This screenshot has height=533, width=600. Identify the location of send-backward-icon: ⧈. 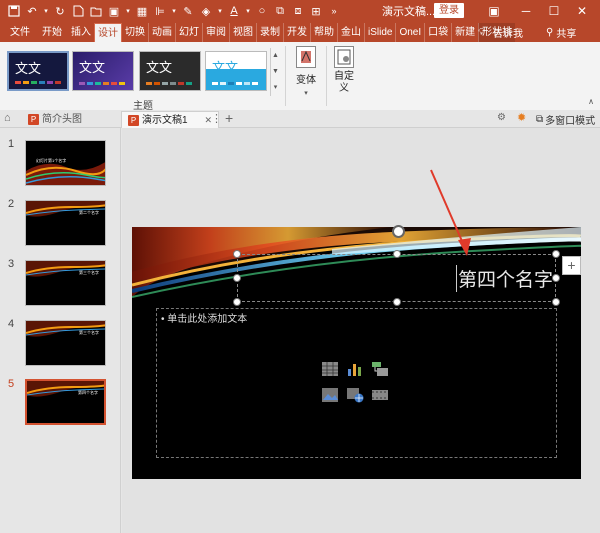
(298, 11).